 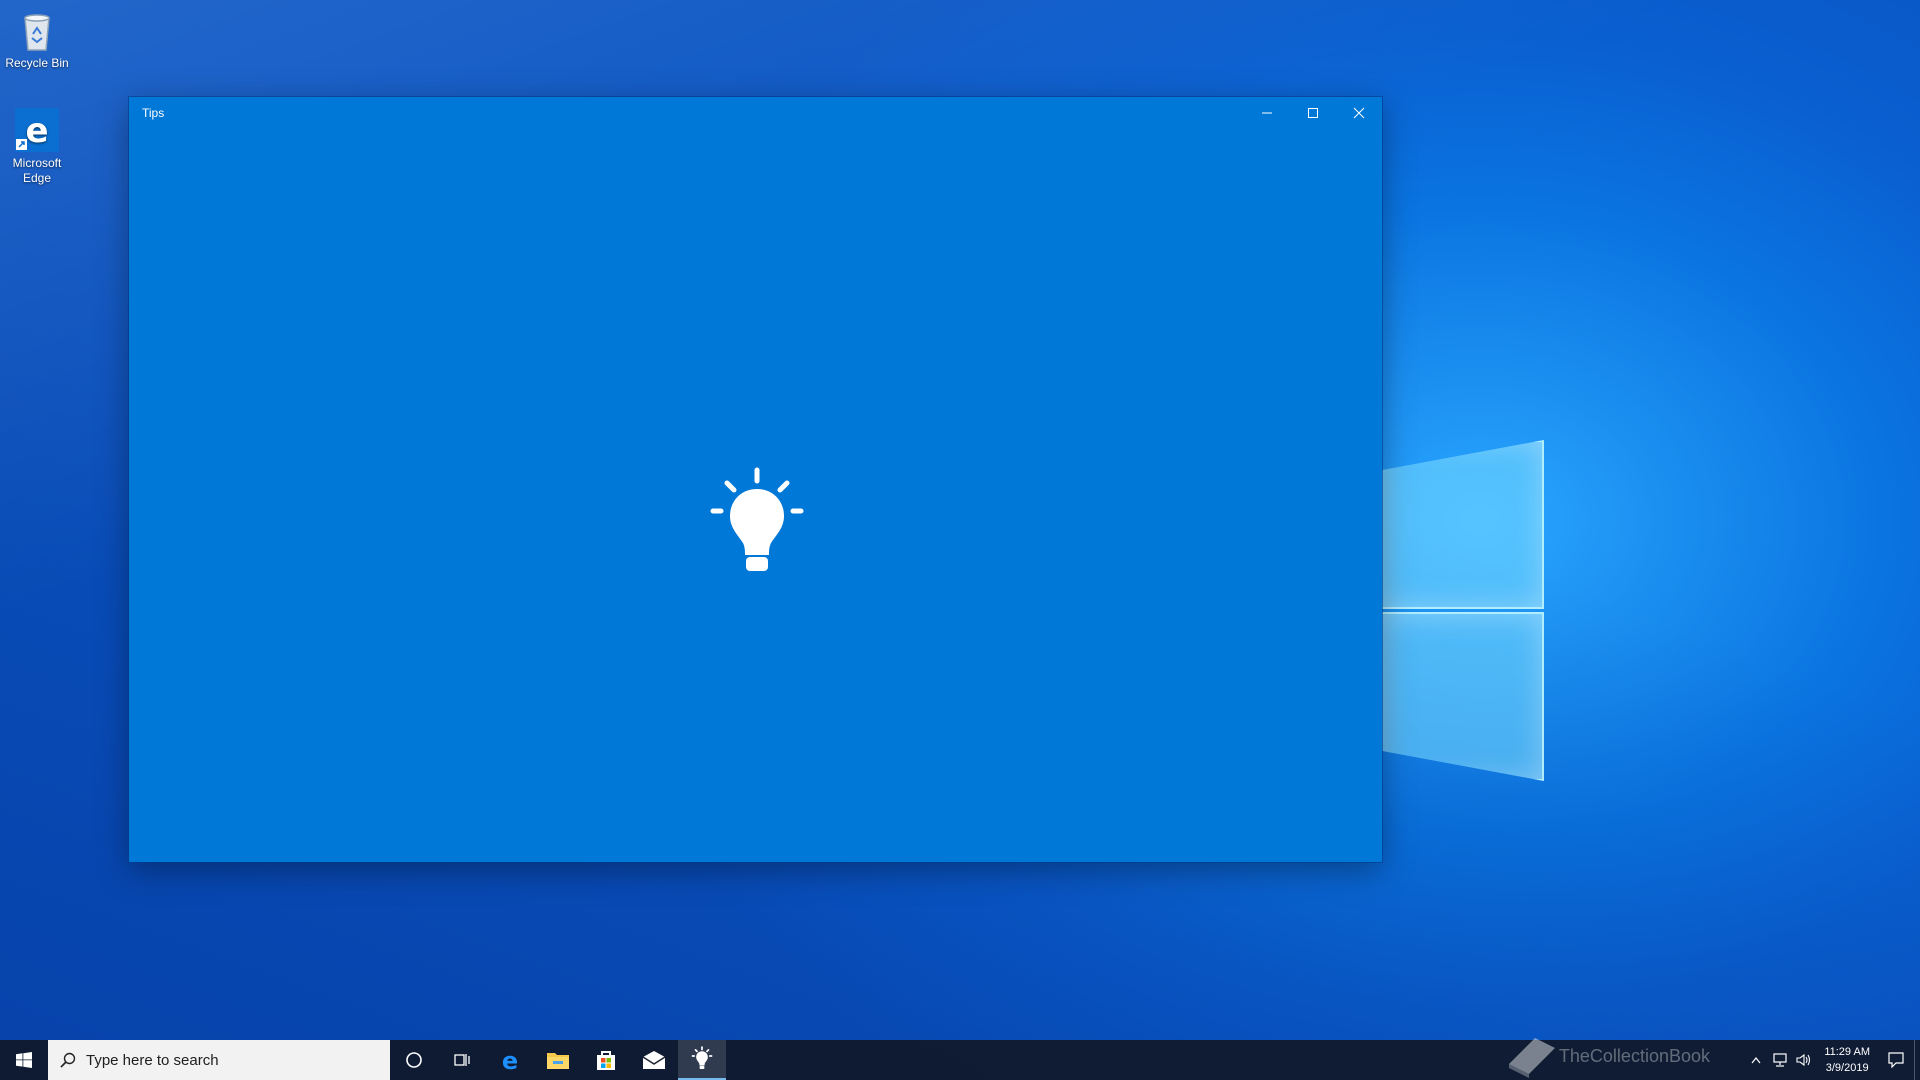 I want to click on clock-time: 11:29 AM, so click(x=1847, y=1052).